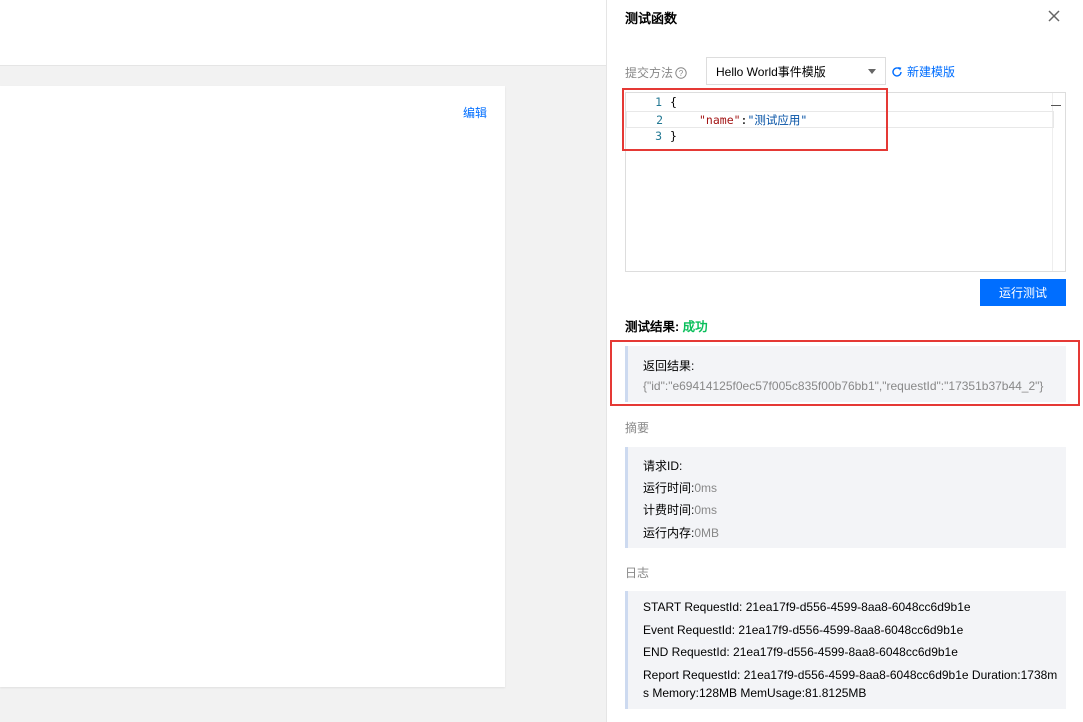 The image size is (1083, 722). I want to click on chevron-down-icon, so click(872, 71).